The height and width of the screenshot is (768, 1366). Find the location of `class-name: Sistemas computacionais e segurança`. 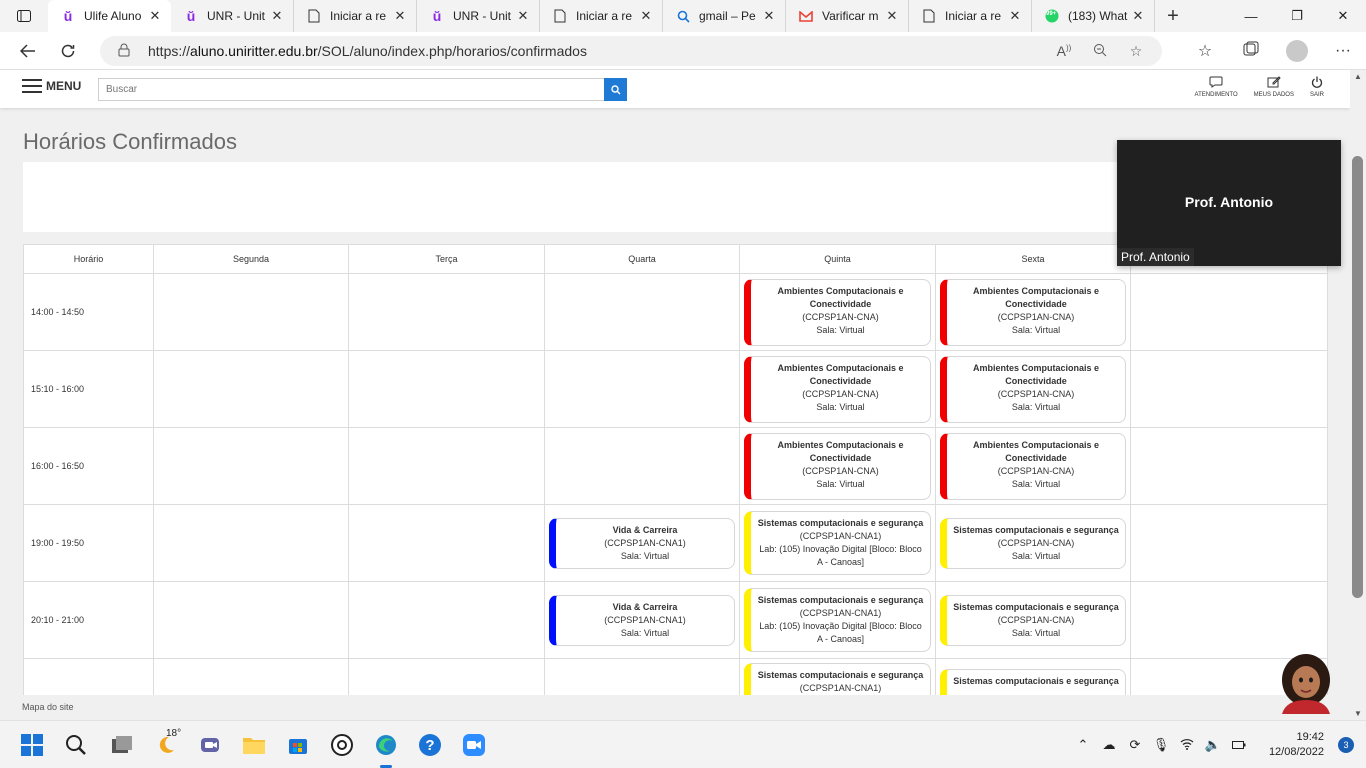

class-name: Sistemas computacionais e segurança is located at coordinates (1036, 529).